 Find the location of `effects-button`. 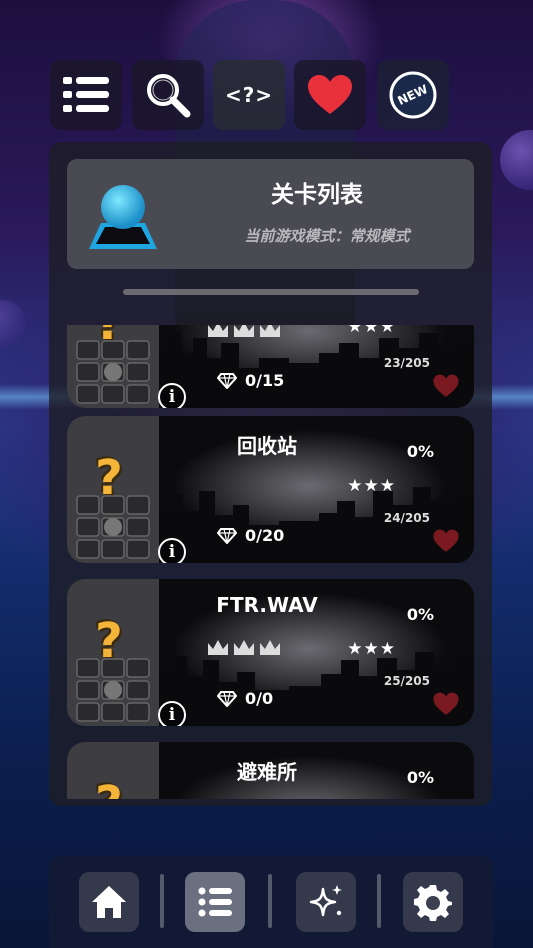

effects-button is located at coordinates (326, 902).